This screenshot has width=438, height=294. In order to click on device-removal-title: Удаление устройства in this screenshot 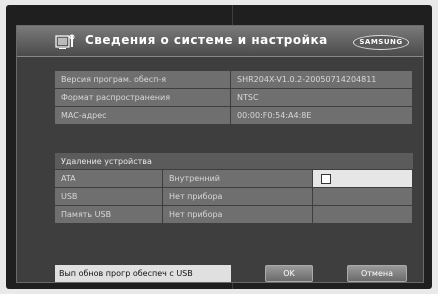, I will do `click(234, 161)`.